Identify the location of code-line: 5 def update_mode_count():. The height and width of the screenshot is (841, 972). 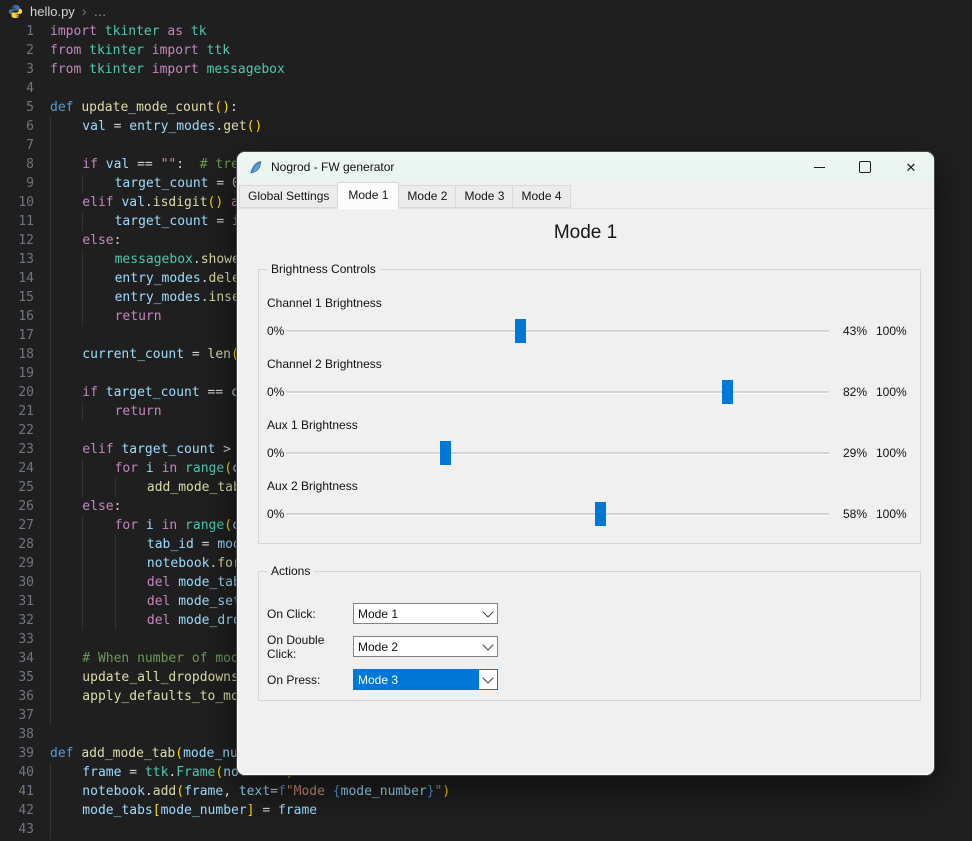
(486, 107).